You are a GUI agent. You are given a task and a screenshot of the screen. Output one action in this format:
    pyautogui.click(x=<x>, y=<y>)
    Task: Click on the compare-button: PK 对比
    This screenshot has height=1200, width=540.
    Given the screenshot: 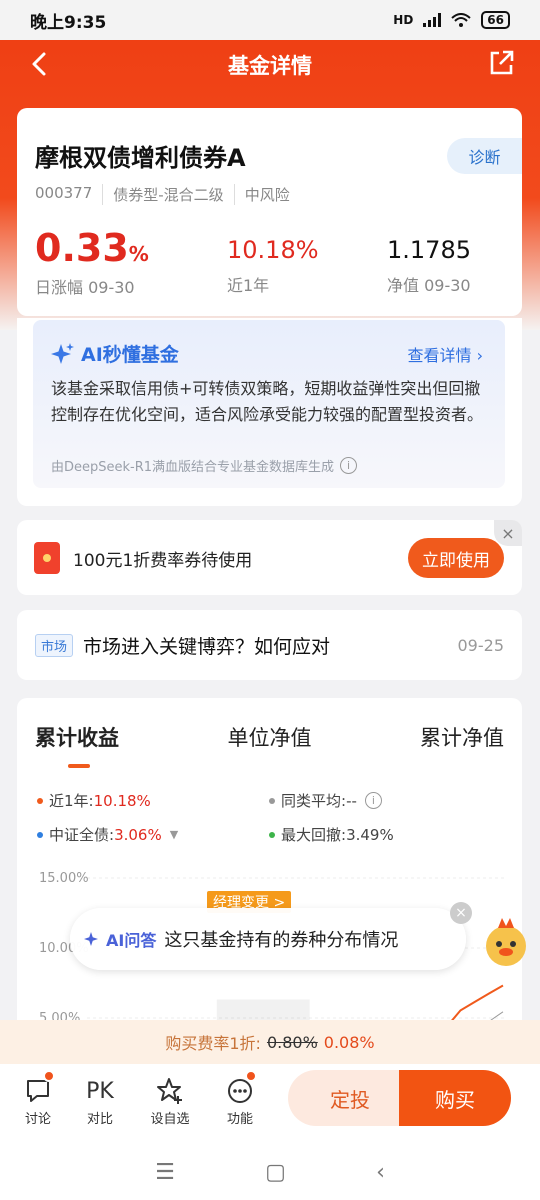 What is the action you would take?
    pyautogui.click(x=100, y=1101)
    